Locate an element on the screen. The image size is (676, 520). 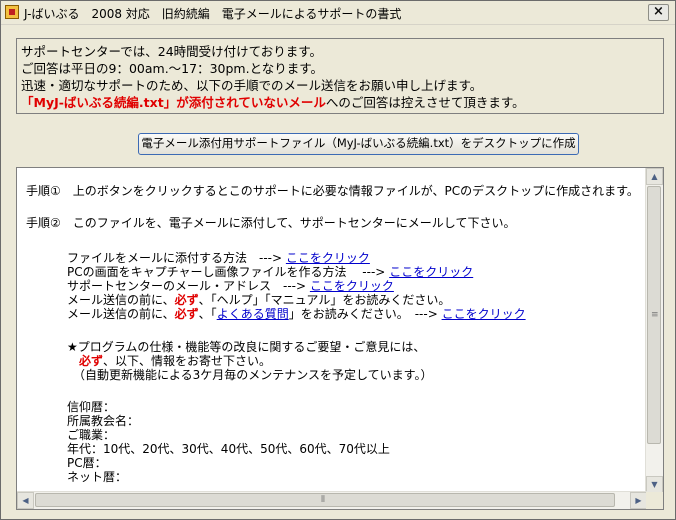
warning-rest-text: へのご回答は控えさせて頂きます。 is located at coordinates (425, 102).